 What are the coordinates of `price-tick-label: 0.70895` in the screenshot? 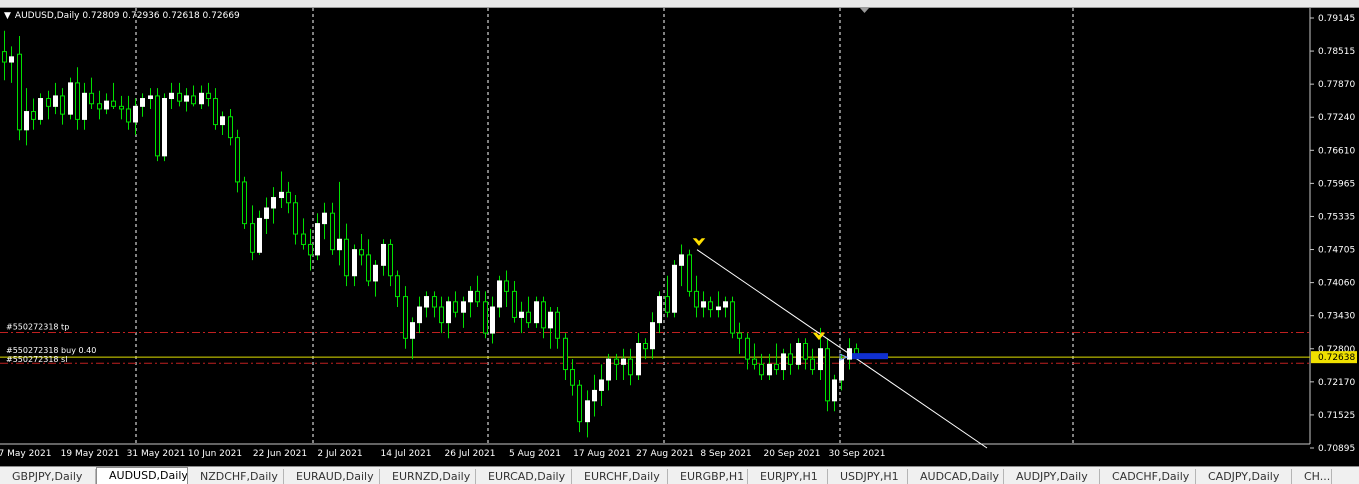 It's located at (1336, 449).